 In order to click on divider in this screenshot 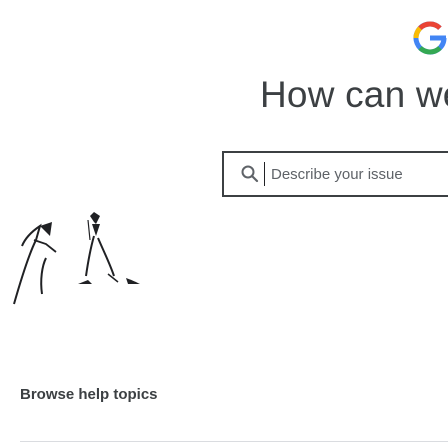, I will do `click(234, 441)`.